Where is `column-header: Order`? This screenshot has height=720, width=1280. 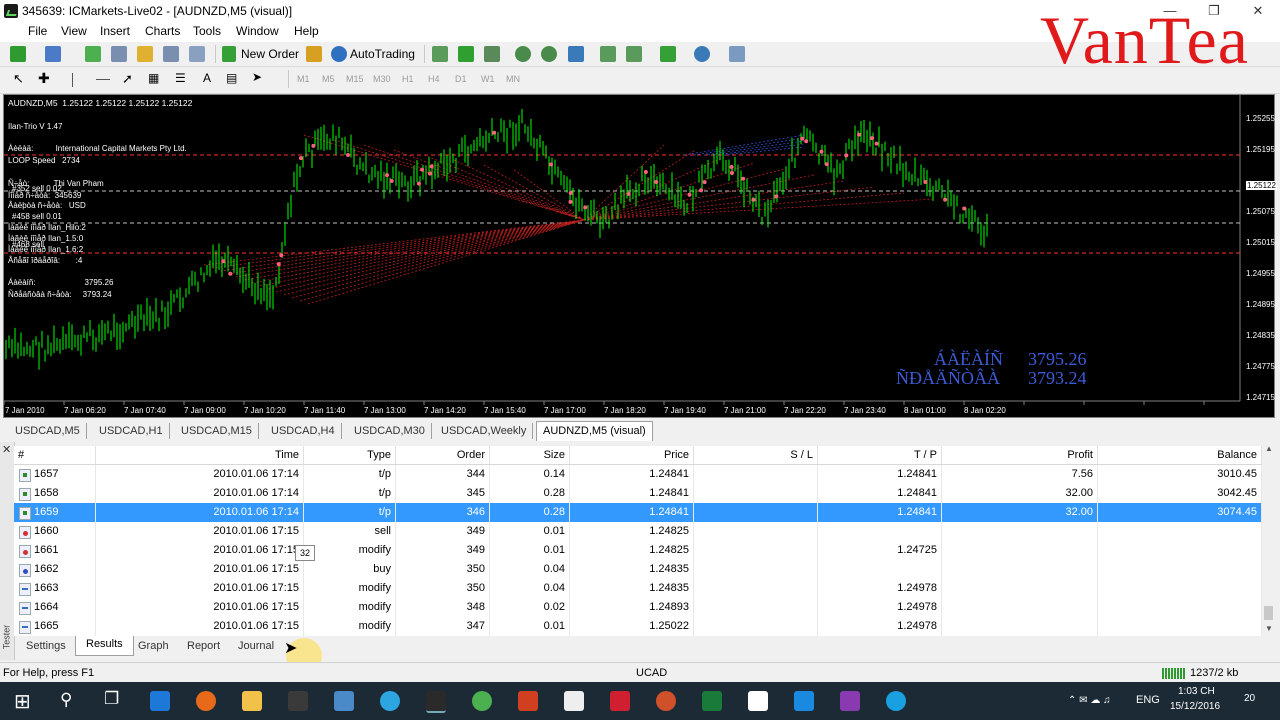 column-header: Order is located at coordinates (443, 455).